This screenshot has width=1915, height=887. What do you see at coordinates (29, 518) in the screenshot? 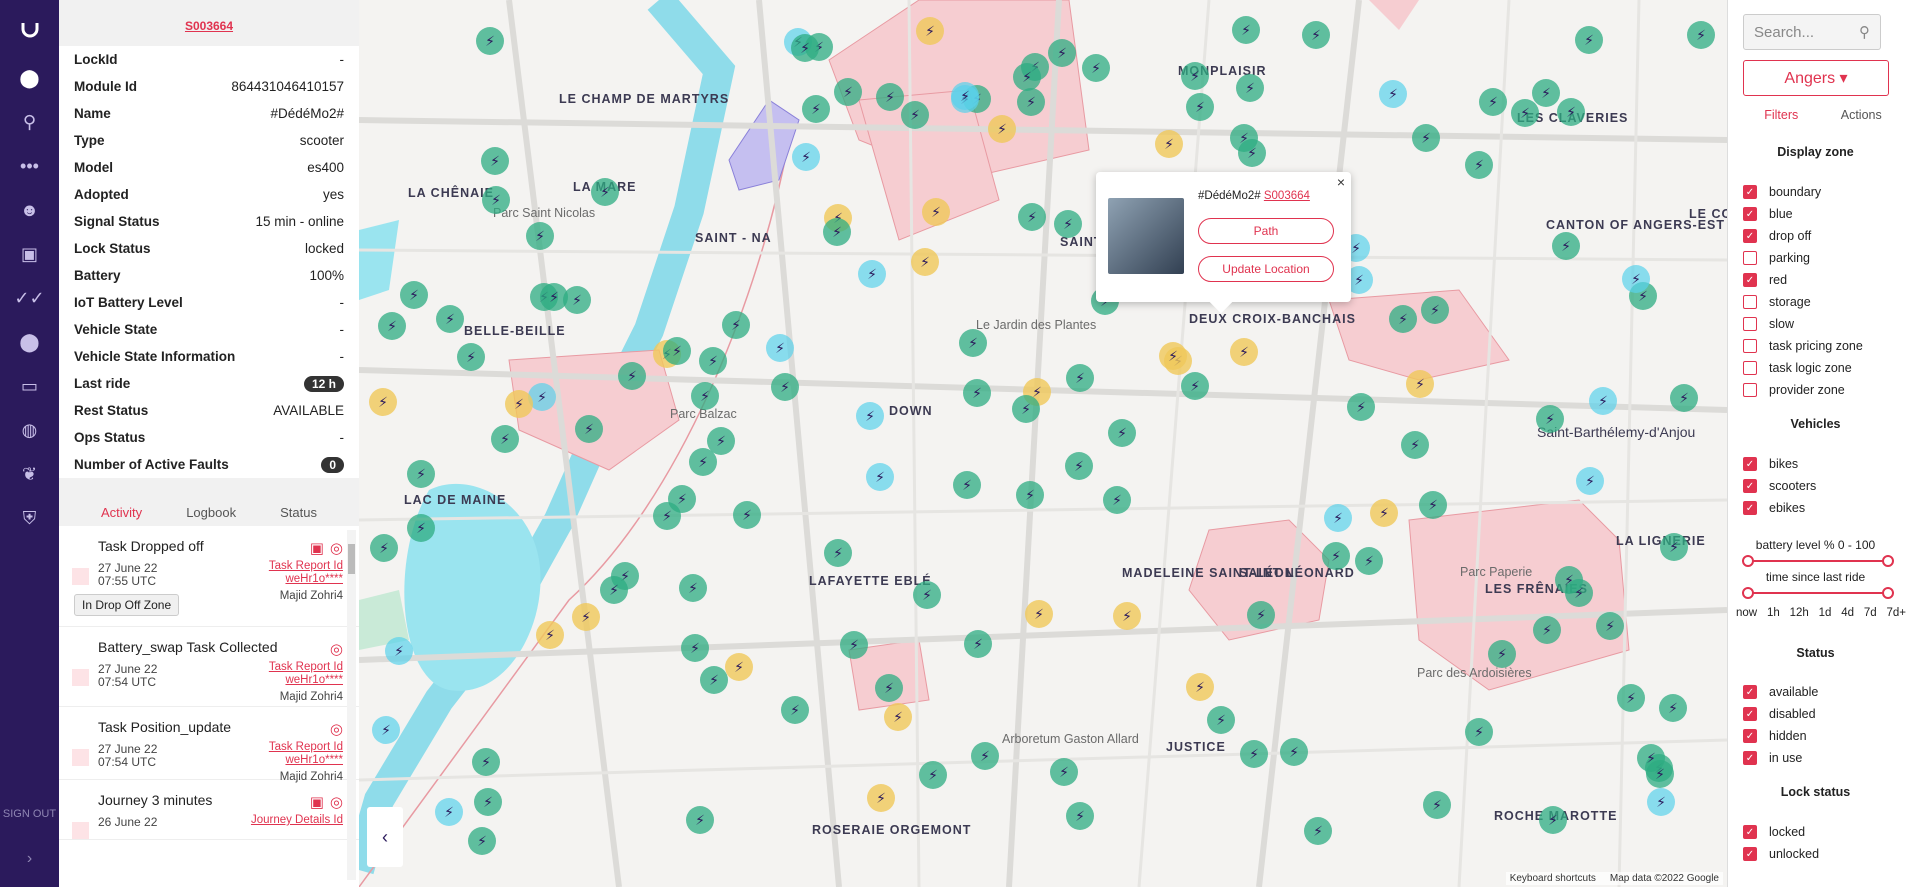
I see `nav-security: ⛨` at bounding box center [29, 518].